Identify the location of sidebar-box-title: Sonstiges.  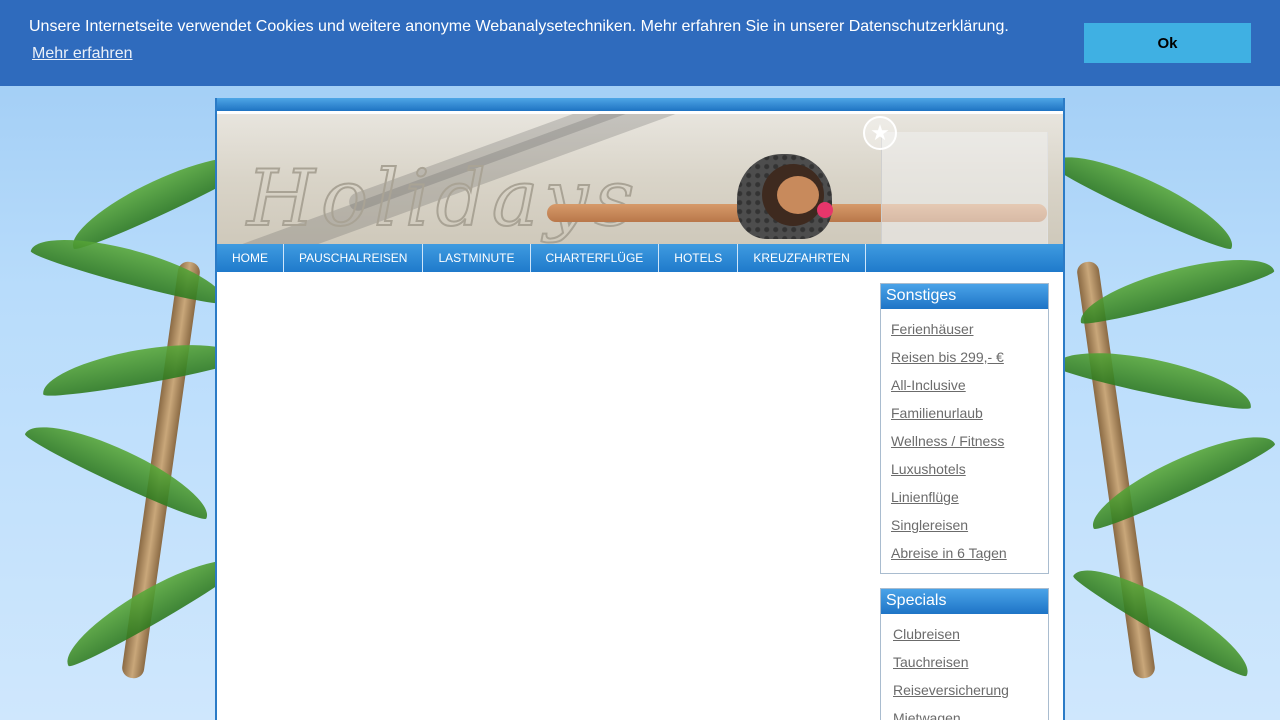
(964, 296).